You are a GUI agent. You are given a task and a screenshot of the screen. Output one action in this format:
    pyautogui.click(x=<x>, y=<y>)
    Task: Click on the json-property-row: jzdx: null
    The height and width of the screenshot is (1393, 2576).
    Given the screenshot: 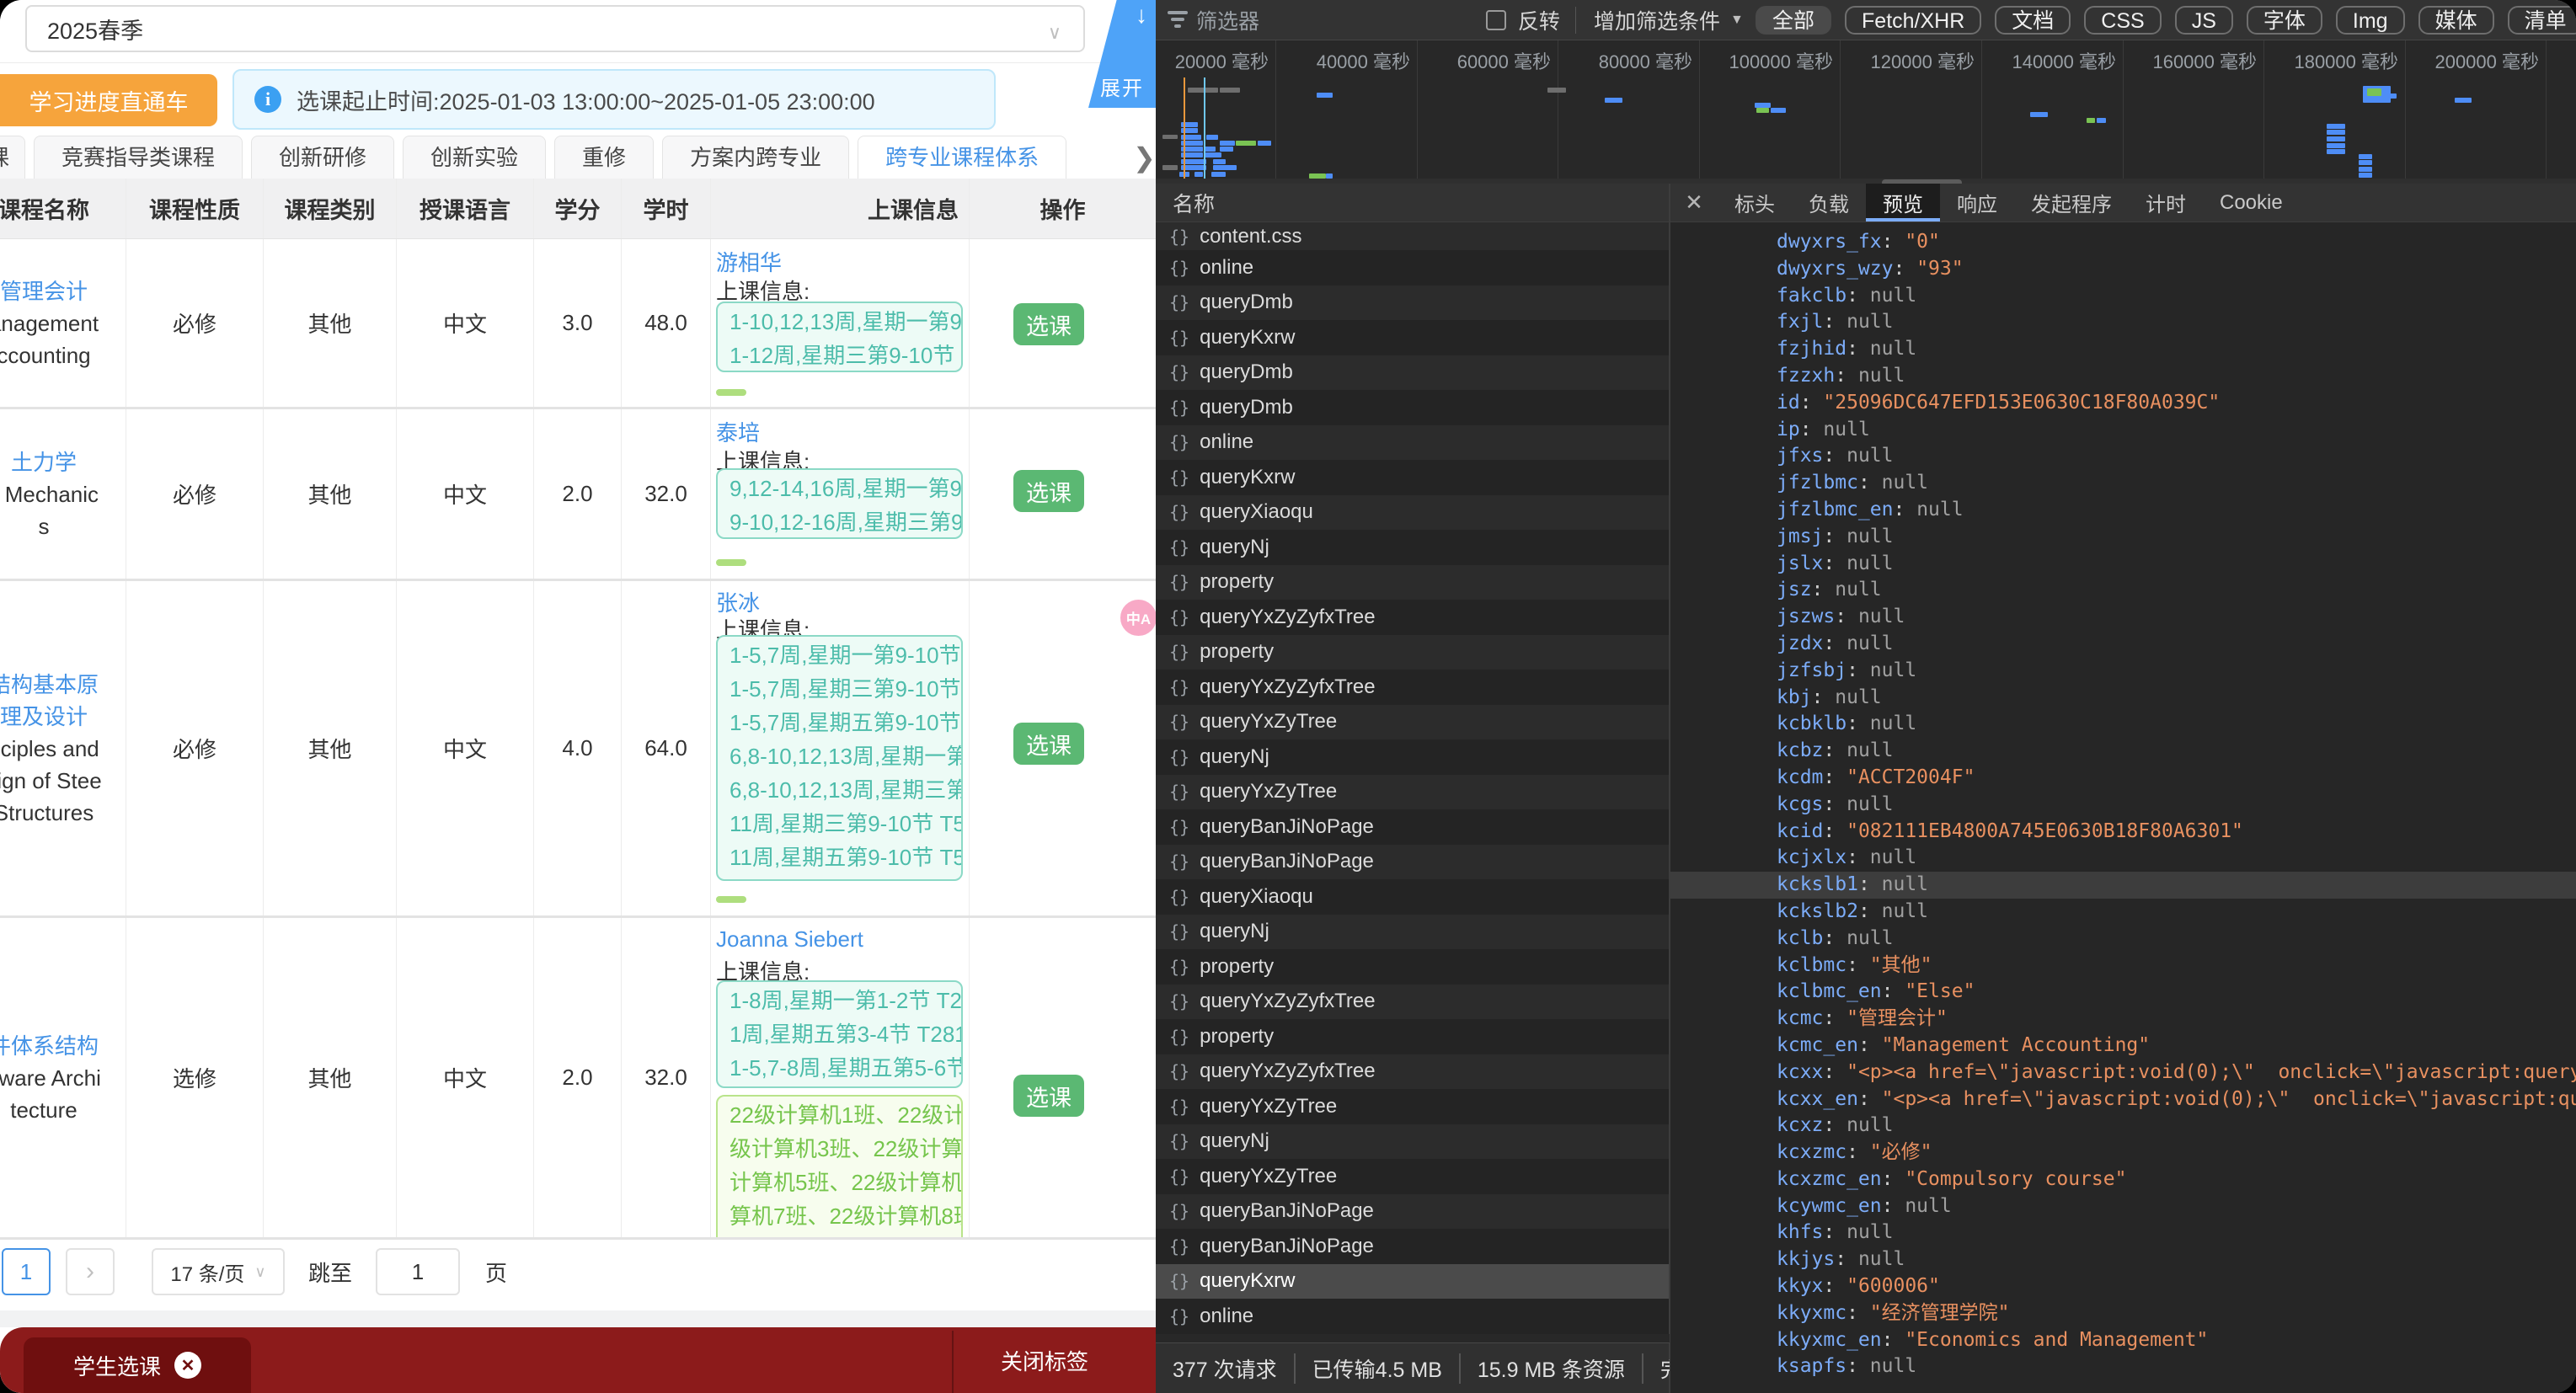 What is the action you would take?
    pyautogui.click(x=2123, y=644)
    